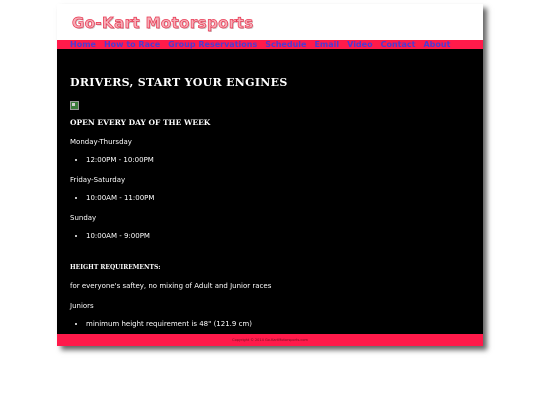 The image size is (540, 405). I want to click on schedule-hours-item: 12:00PM - 10:00PM, so click(278, 160).